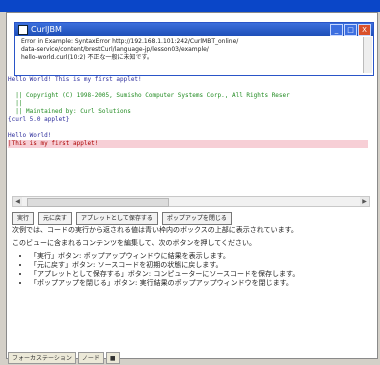 Image resolution: width=380 pixels, height=365 pixels. Describe the element at coordinates (46, 29) in the screenshot. I see `popup-title: CurlJBM` at that location.